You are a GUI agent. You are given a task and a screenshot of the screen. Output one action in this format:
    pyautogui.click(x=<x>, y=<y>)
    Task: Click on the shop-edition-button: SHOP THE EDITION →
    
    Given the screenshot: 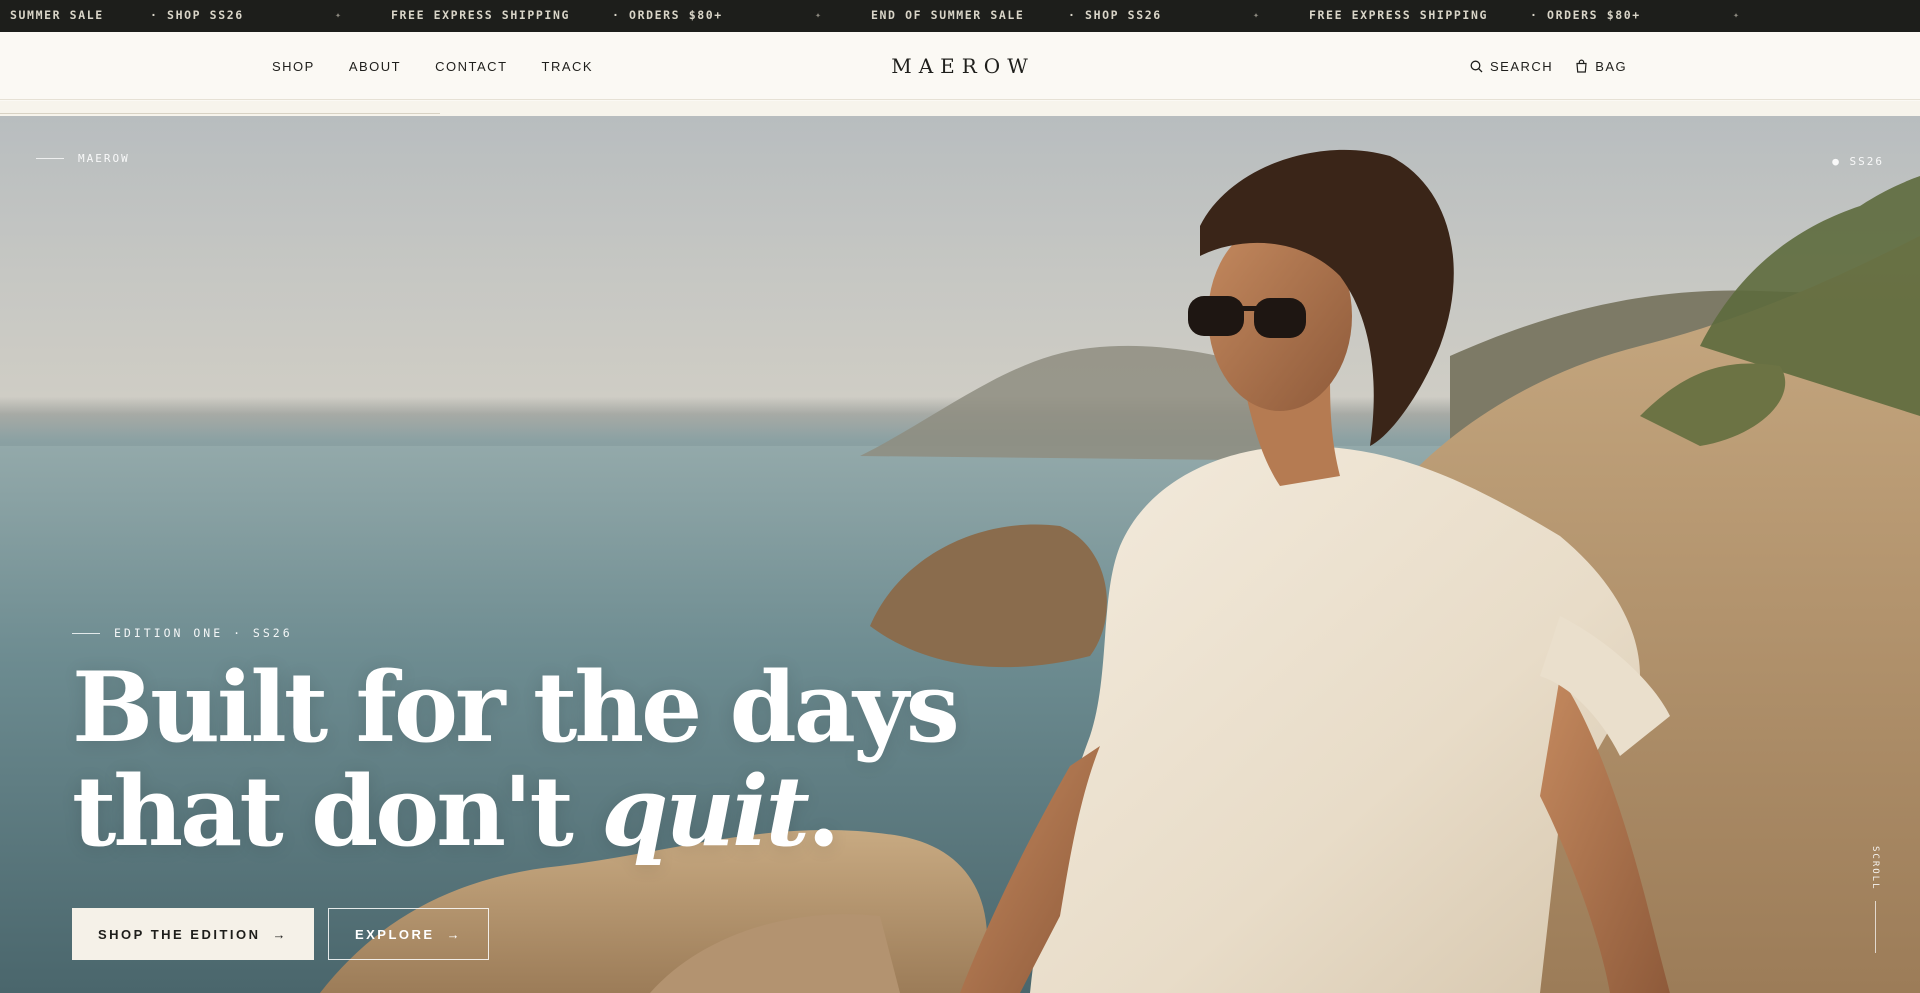 What is the action you would take?
    pyautogui.click(x=193, y=934)
    